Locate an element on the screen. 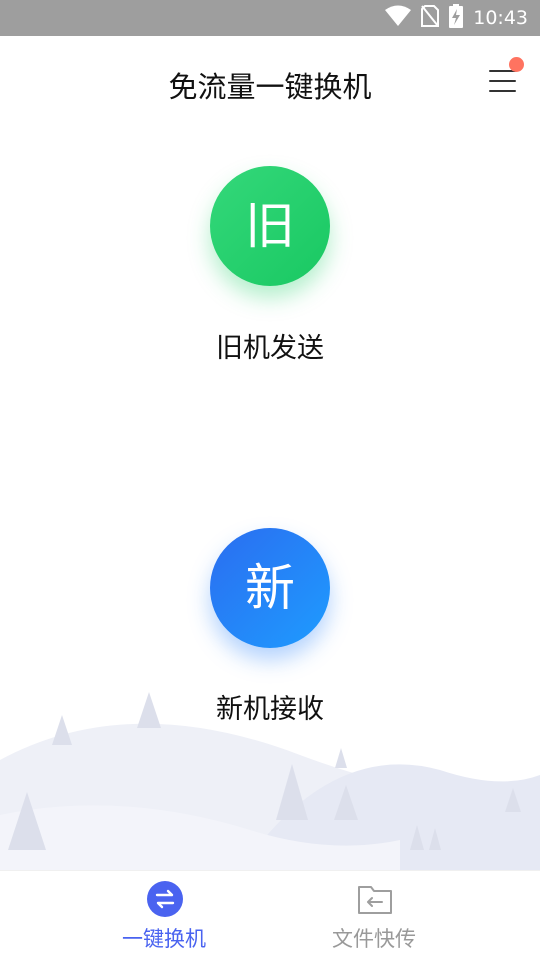 The height and width of the screenshot is (960, 540). notification-dot is located at coordinates (516, 64).